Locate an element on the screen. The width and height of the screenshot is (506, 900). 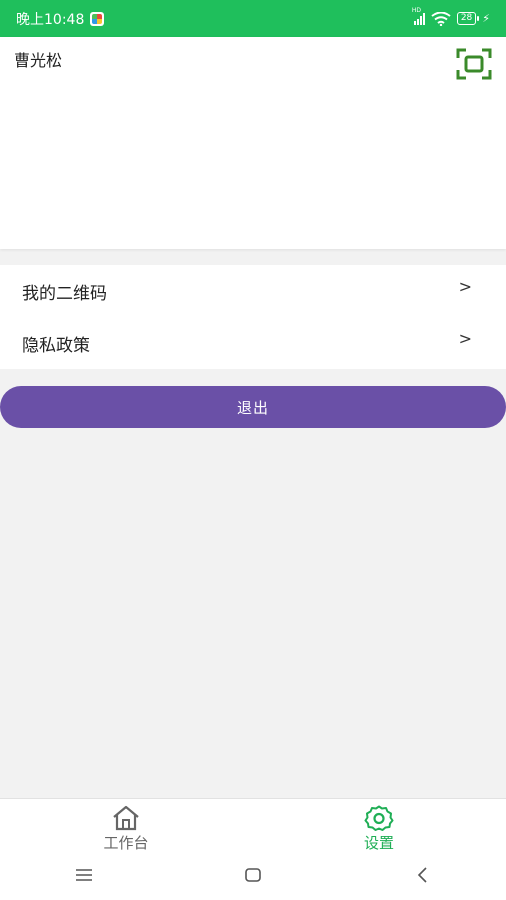
menu-nav-button is located at coordinates (84, 875).